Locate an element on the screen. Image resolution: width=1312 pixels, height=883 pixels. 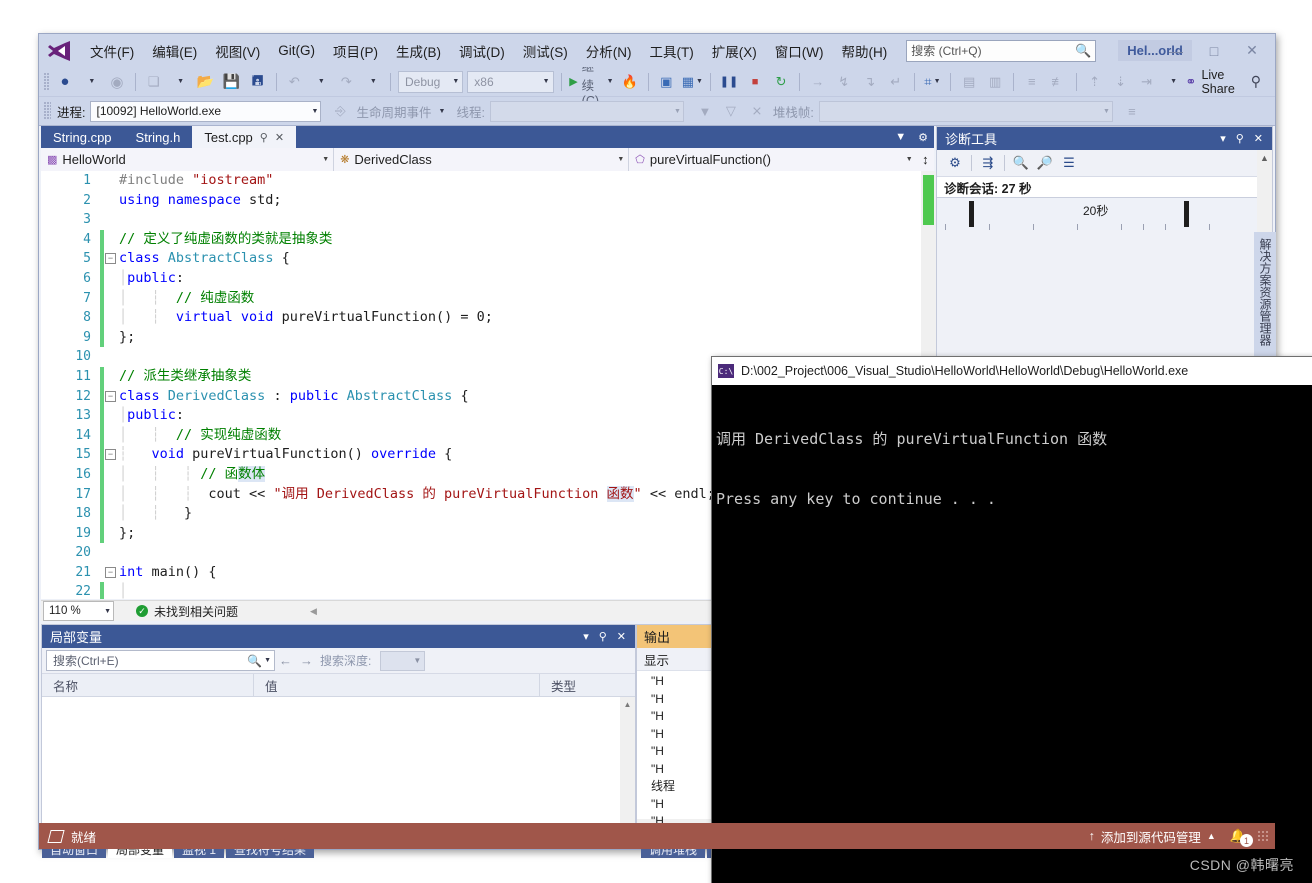
undo-dropdown: ▼ is located at coordinates (320, 82).